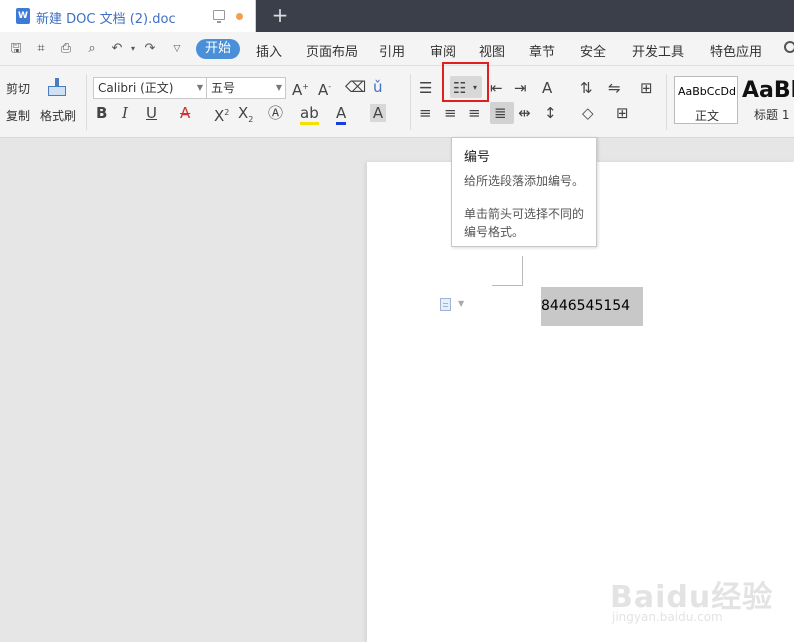 The image size is (794, 642). Describe the element at coordinates (309, 114) in the screenshot. I see `highlight-color-icon: ab` at that location.